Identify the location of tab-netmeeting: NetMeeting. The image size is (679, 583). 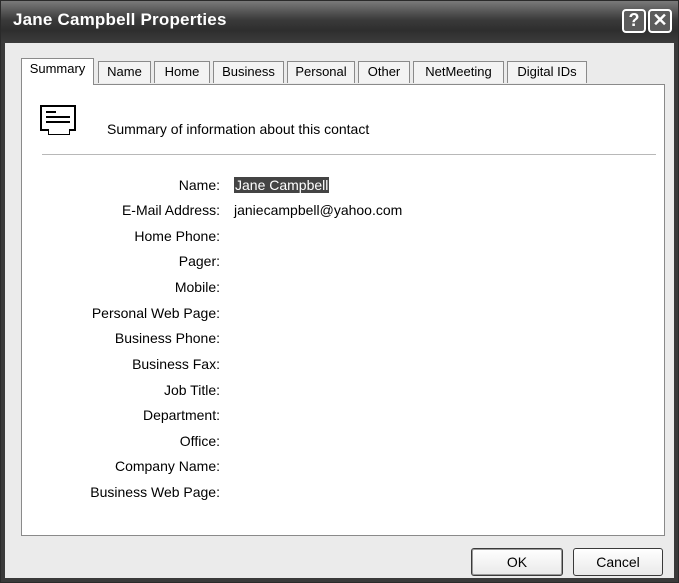
(458, 72).